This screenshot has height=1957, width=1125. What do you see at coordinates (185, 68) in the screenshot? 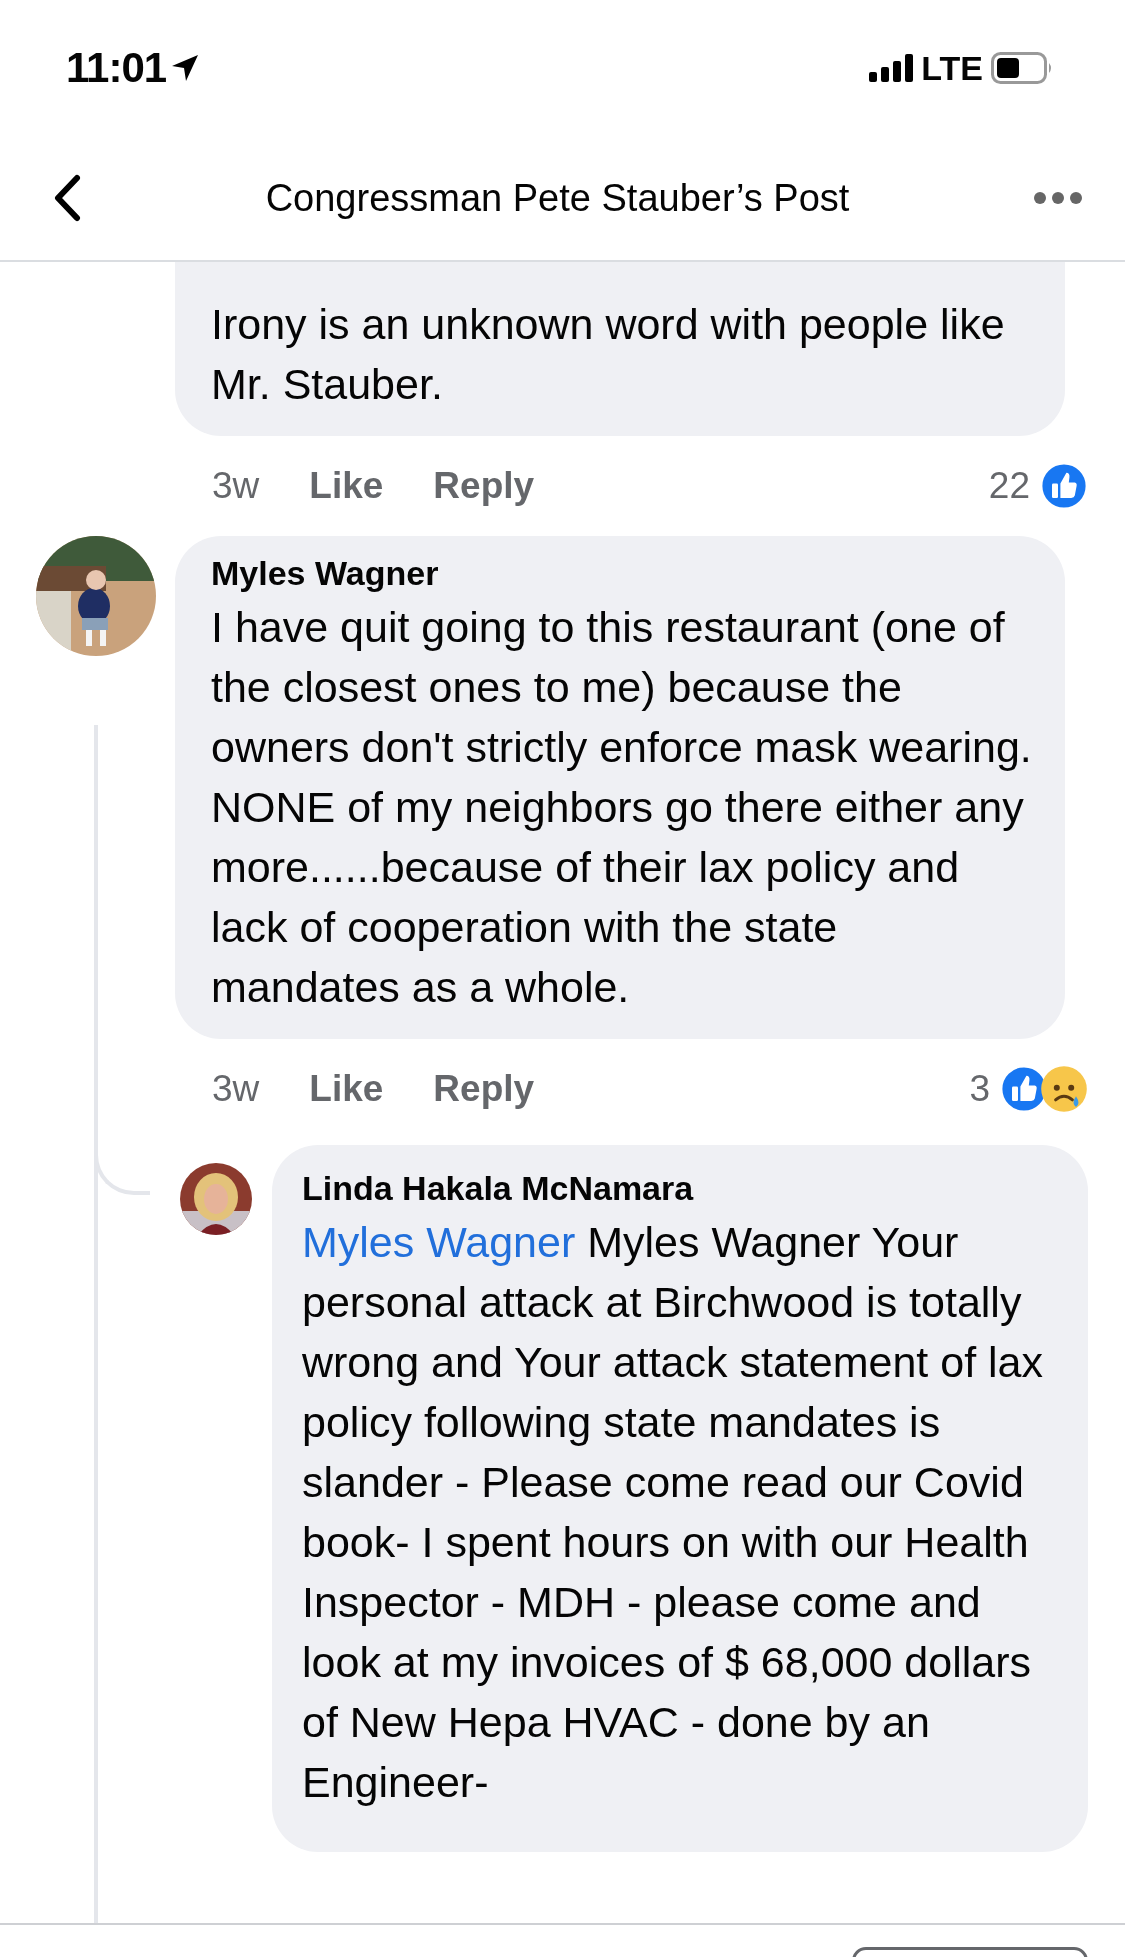
I see `location-arrow-icon` at bounding box center [185, 68].